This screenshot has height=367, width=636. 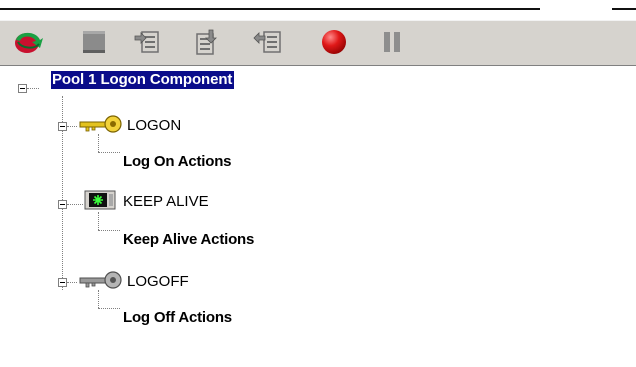 I want to click on record-red-circle-icon, so click(x=334, y=42).